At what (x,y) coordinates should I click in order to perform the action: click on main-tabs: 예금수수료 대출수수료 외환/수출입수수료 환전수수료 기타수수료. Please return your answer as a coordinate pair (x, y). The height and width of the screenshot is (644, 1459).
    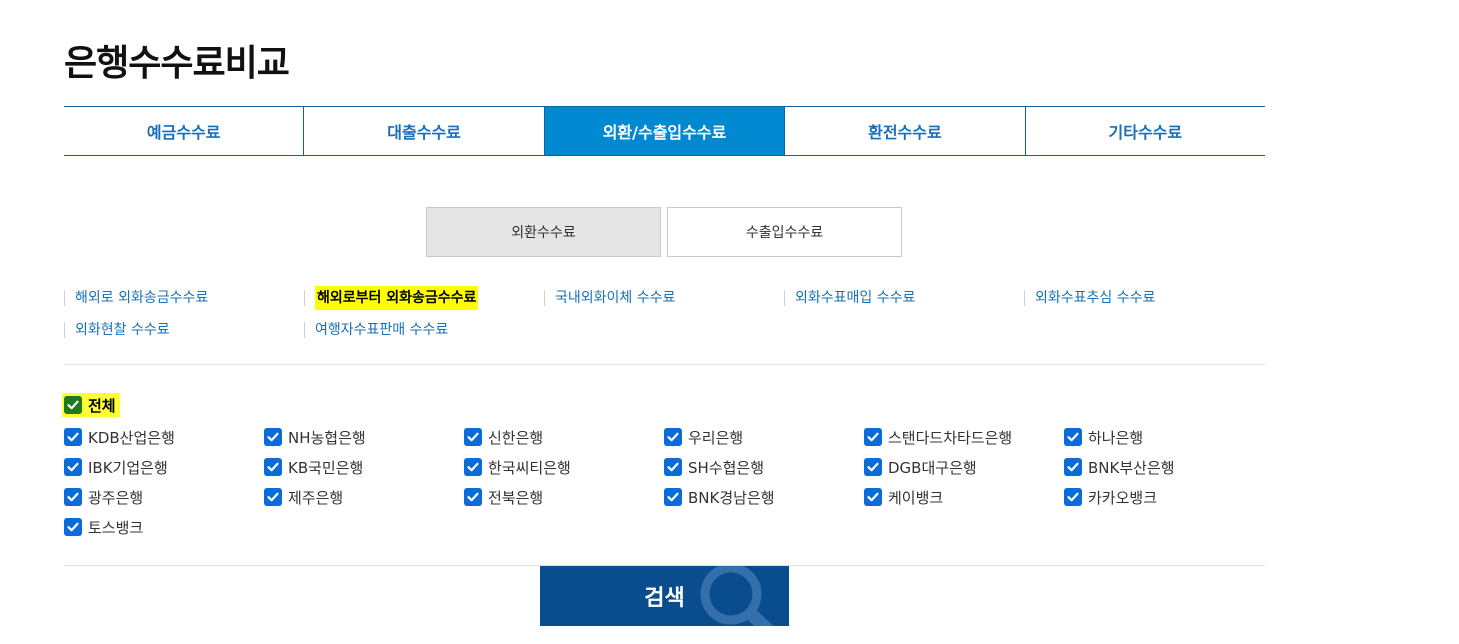
    Looking at the image, I should click on (664, 131).